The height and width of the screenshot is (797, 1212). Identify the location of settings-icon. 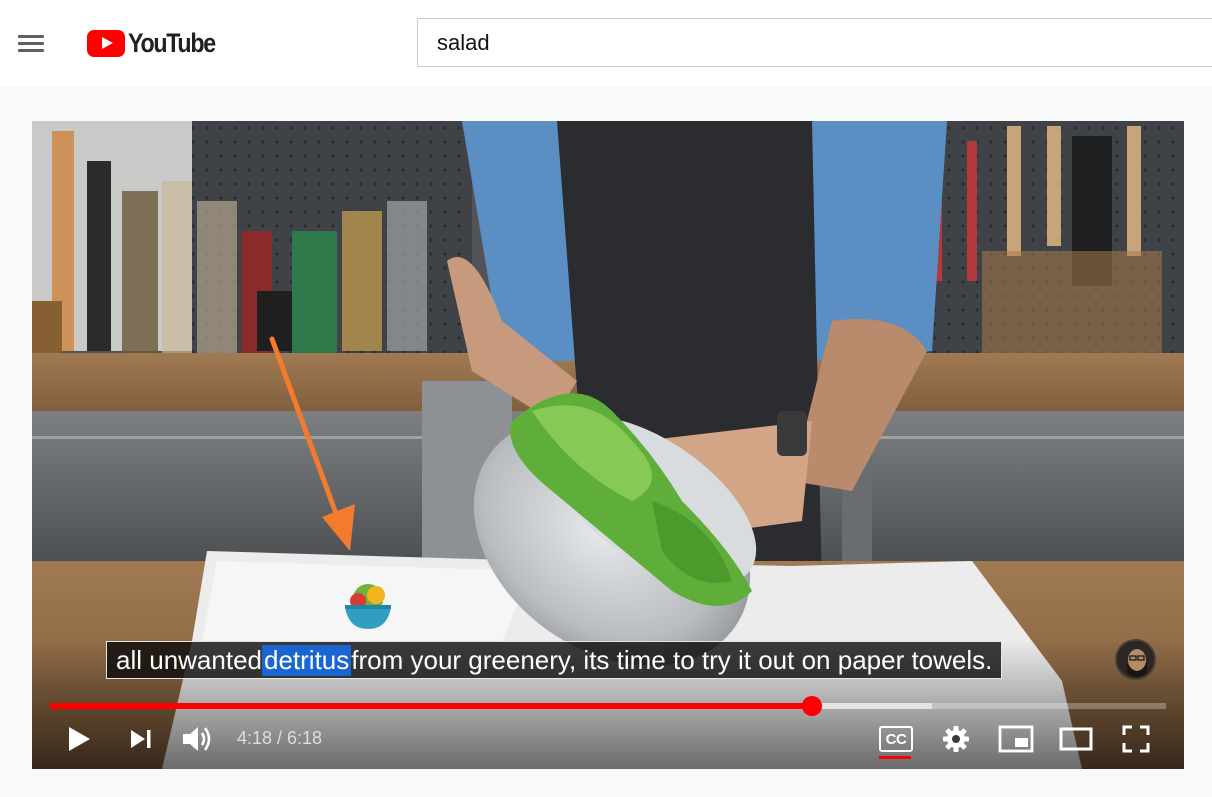
(956, 739).